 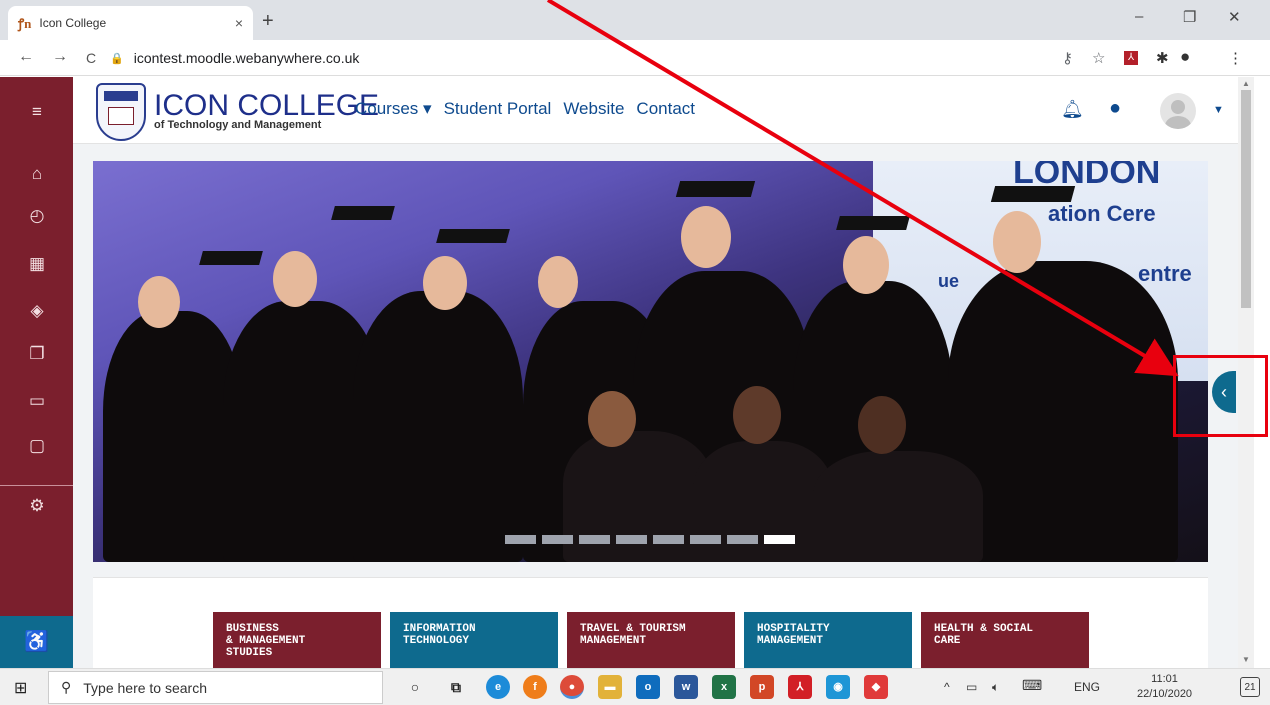 I want to click on taskbar-search-box: ⚲ Type here to search, so click(x=215, y=687).